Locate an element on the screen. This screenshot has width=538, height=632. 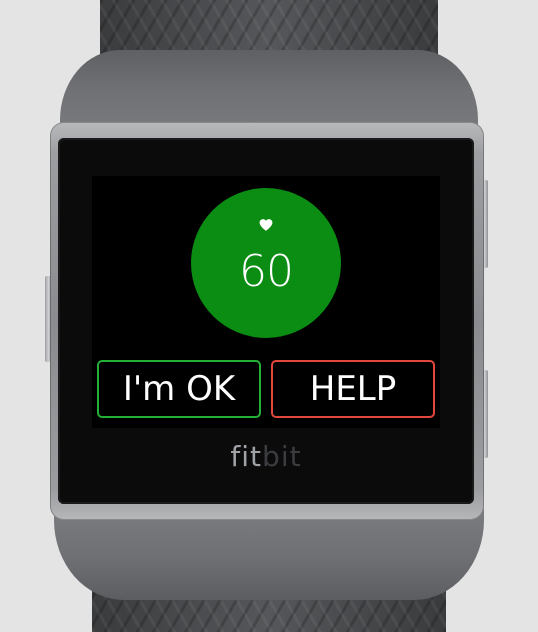
heart-rate-value: 60 is located at coordinates (266, 271).